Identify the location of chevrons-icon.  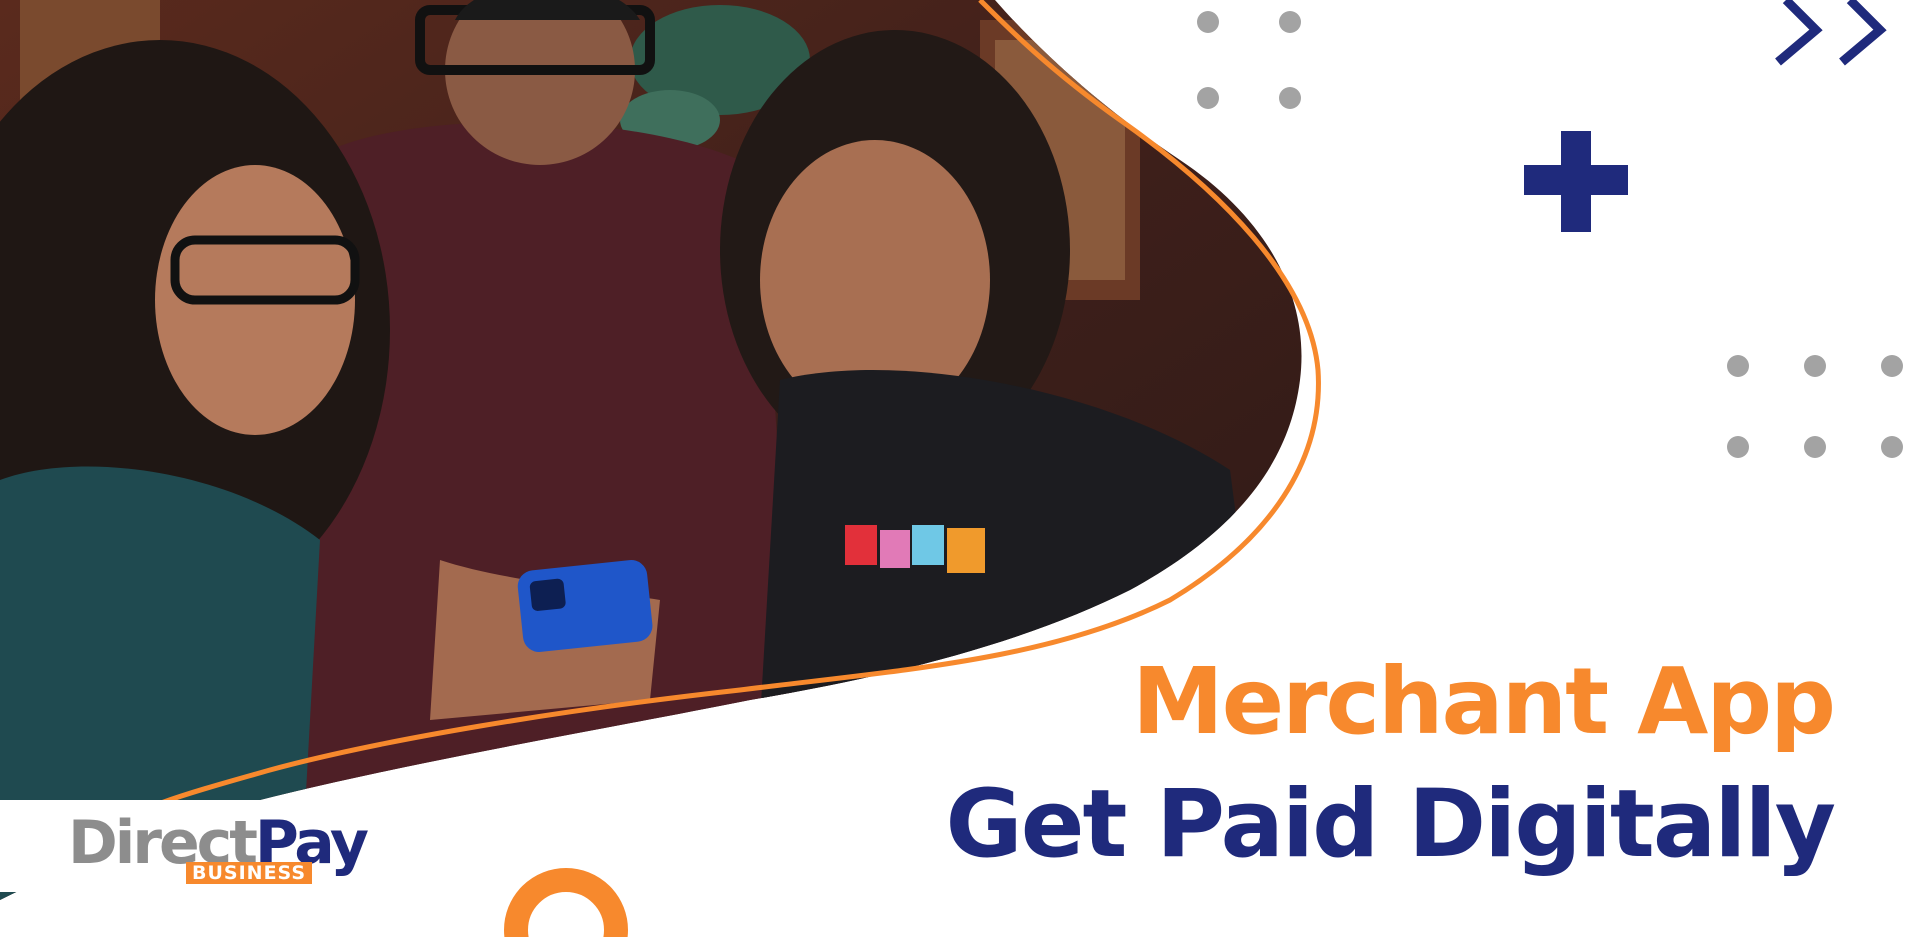
(1831, 33).